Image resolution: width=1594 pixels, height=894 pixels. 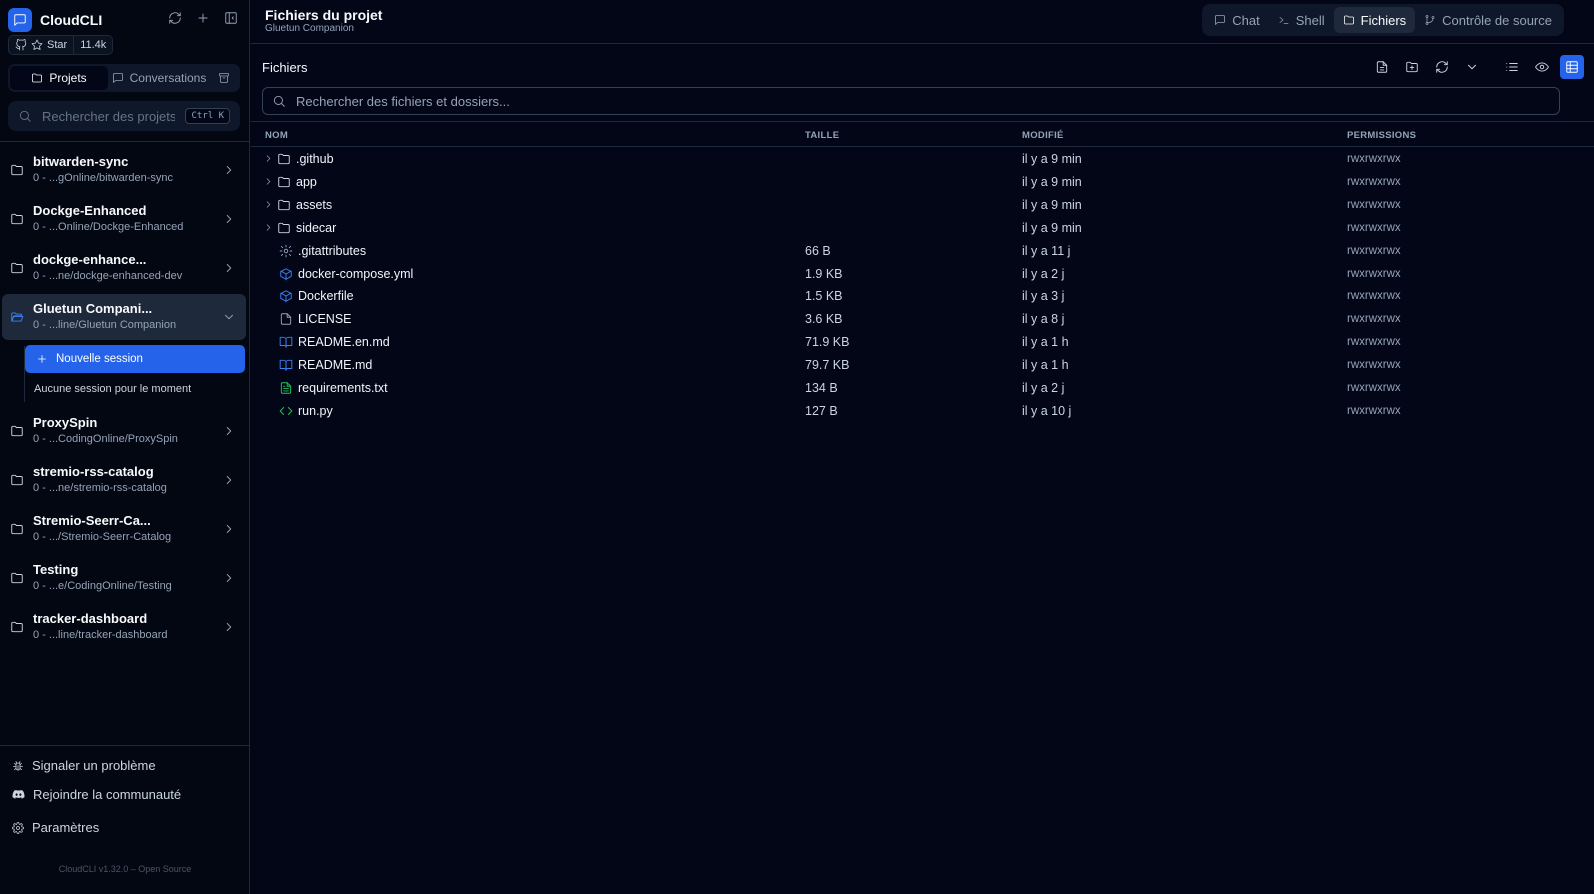 I want to click on table-row: sidecar il y a 9 min rwxrwxrwx, so click(x=922, y=228).